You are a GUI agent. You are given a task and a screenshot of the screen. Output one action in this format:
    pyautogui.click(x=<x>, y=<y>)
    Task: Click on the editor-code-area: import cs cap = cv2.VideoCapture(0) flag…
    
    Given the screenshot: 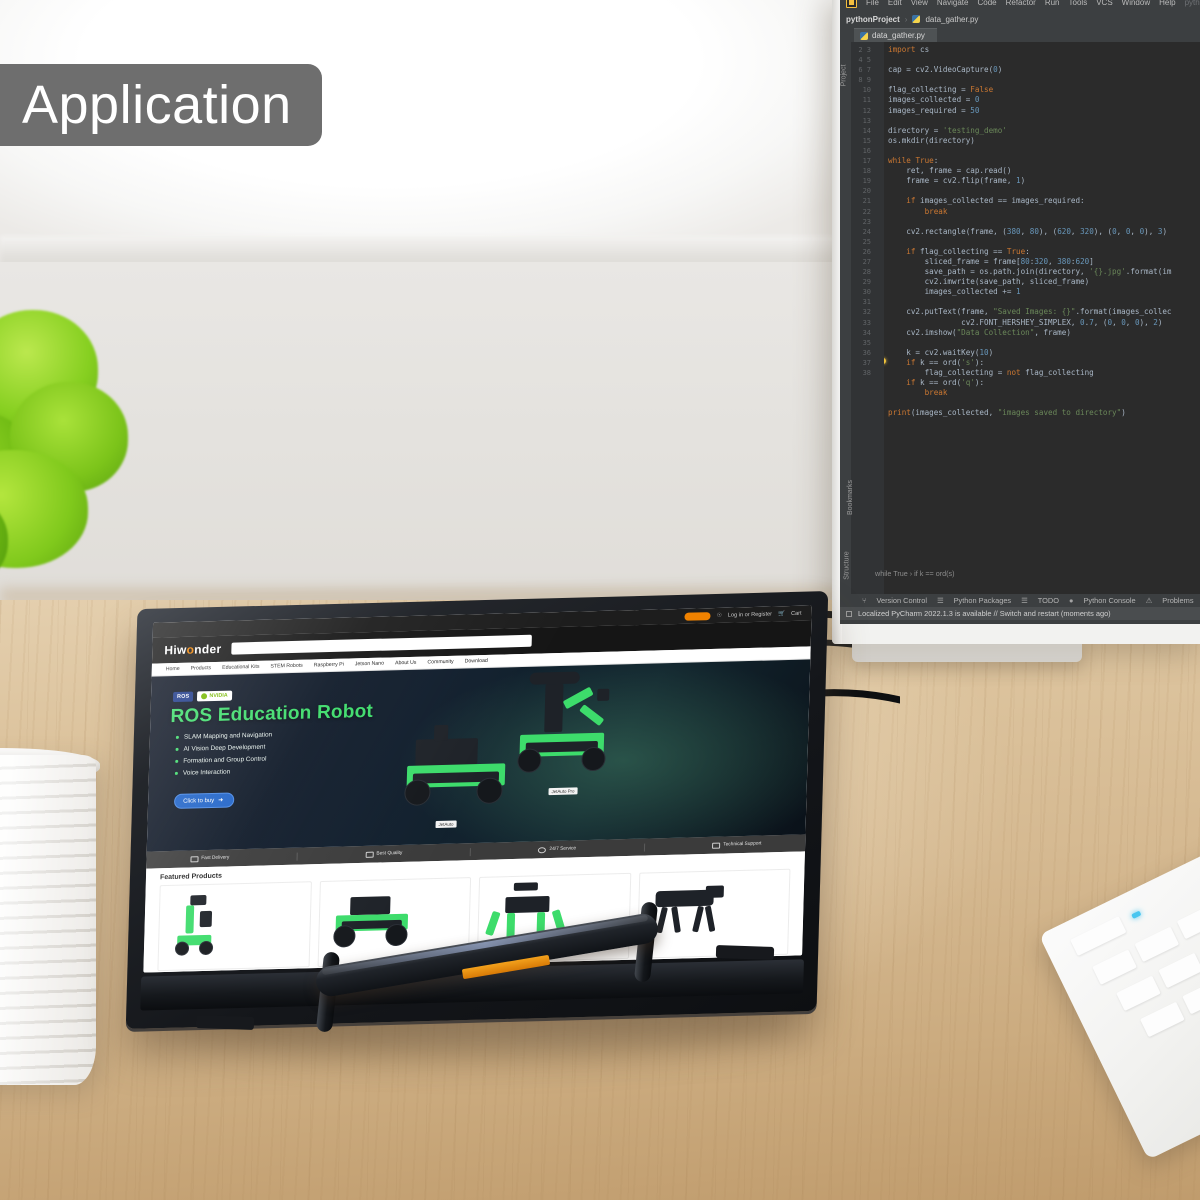 What is the action you would take?
    pyautogui.click(x=1042, y=318)
    